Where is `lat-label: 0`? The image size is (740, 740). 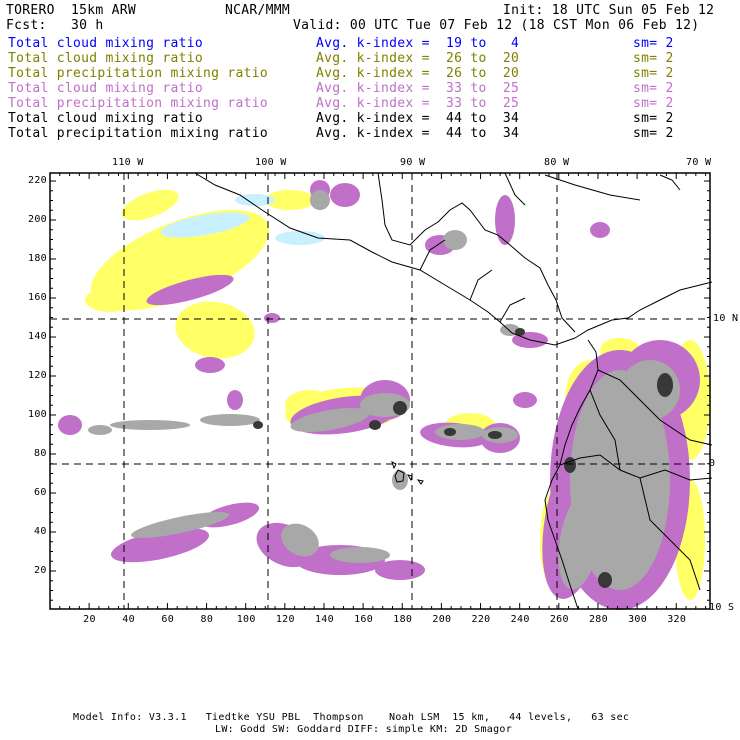
lat-label: 0 is located at coordinates (712, 463).